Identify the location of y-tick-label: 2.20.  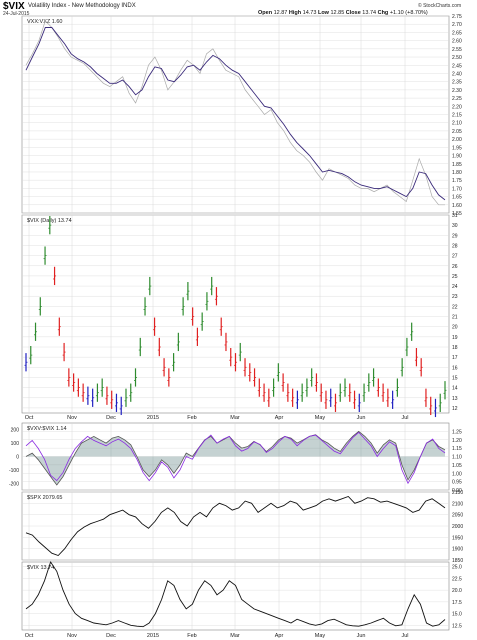
(457, 107).